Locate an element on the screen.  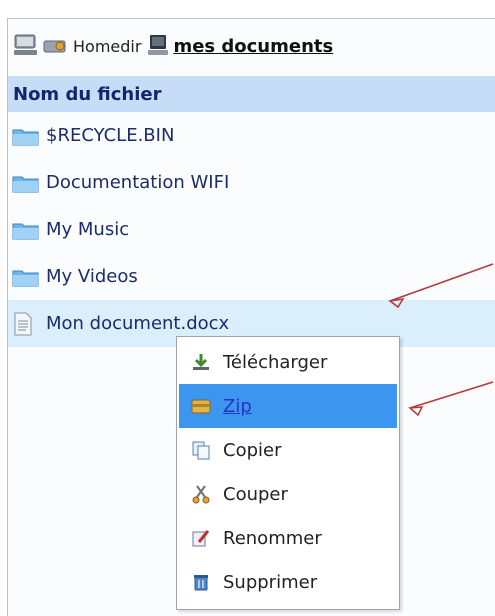
list-item: My Music is located at coordinates (251, 229).